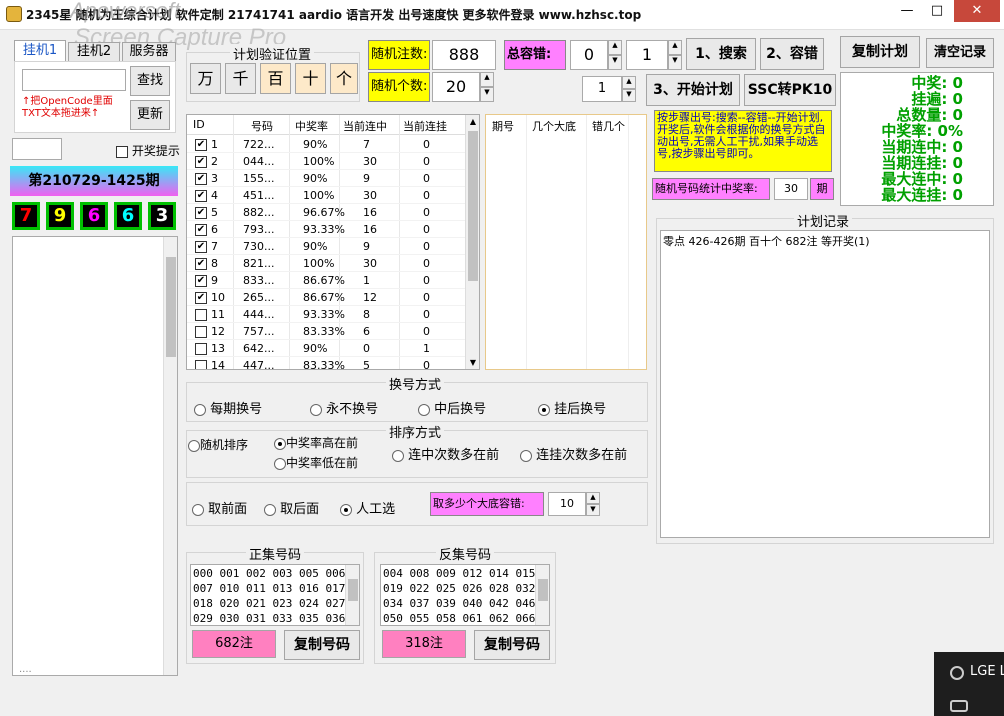  Describe the element at coordinates (593, 510) in the screenshot. I see `take-down: ▼` at that location.